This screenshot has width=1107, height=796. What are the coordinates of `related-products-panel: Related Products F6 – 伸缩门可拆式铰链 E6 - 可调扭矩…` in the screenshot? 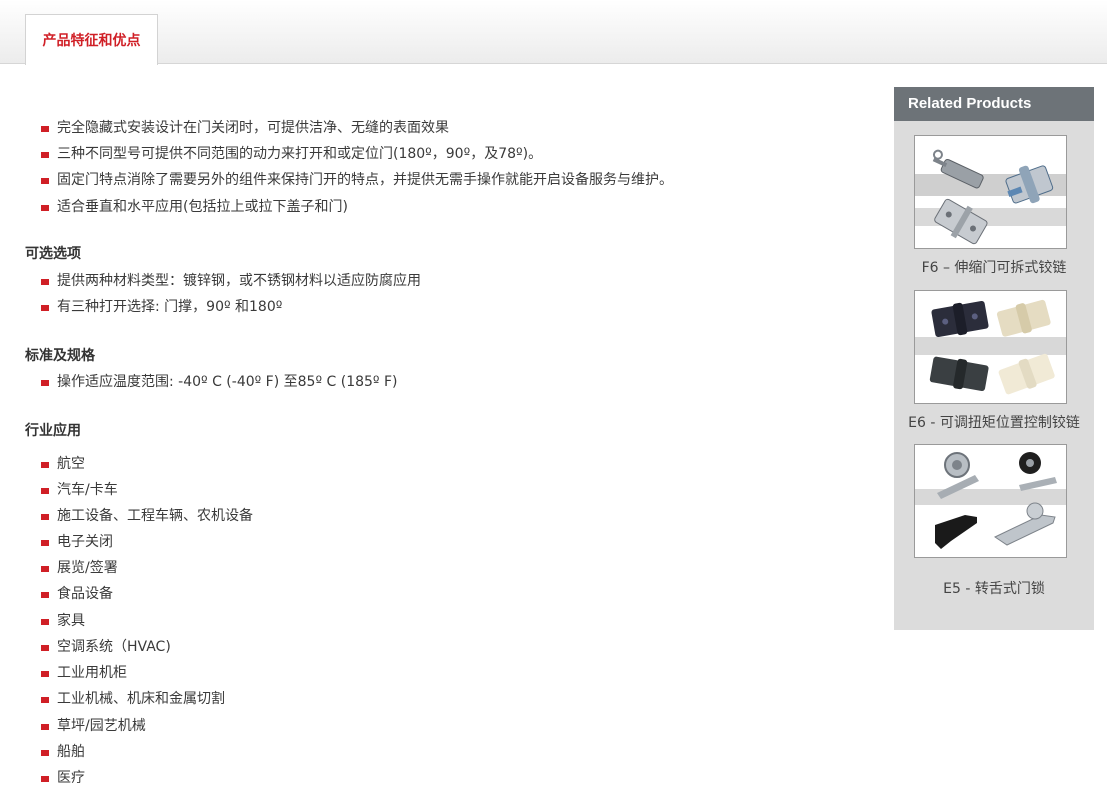 It's located at (994, 358).